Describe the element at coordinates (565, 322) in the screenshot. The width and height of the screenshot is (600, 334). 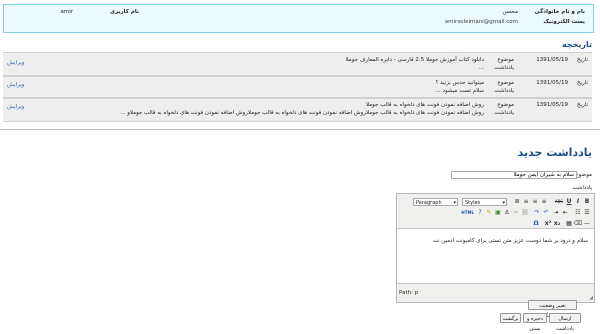
I see `send-note-button: ارسال یادداشت` at that location.